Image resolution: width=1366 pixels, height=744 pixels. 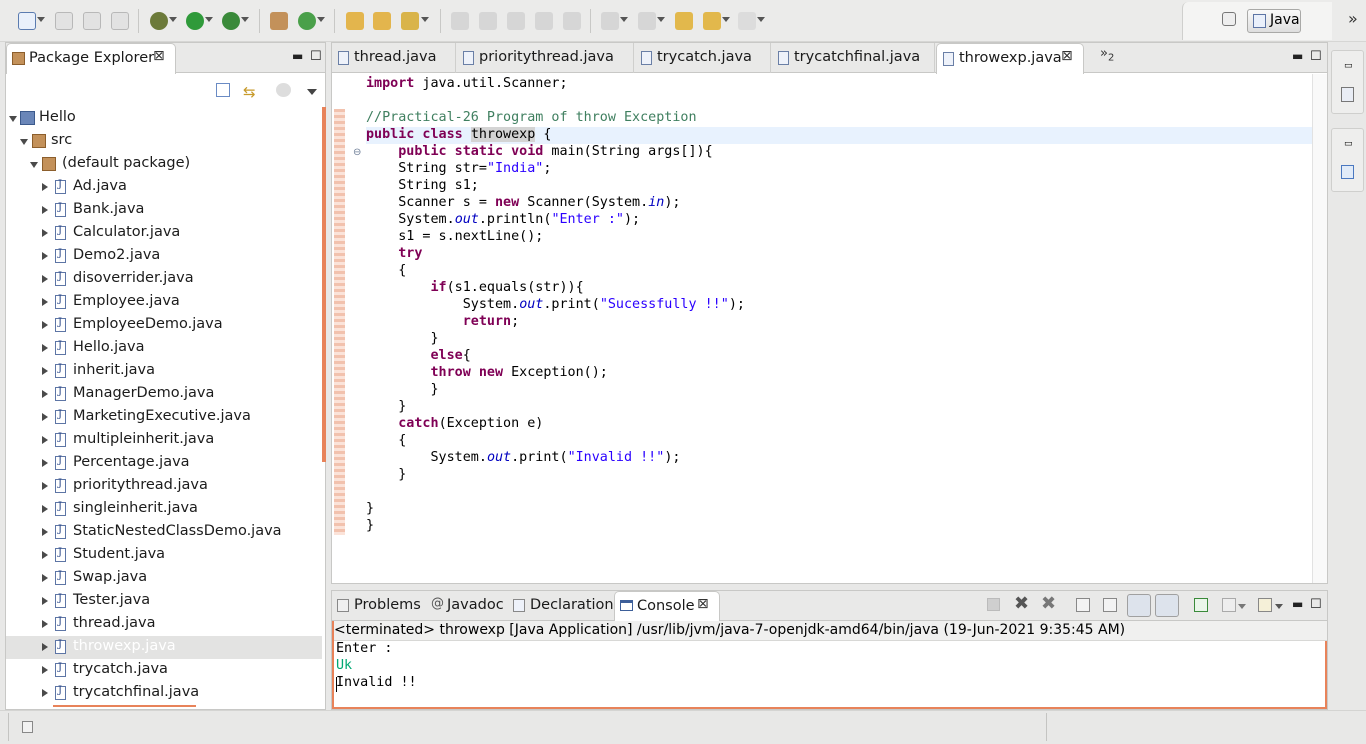 What do you see at coordinates (545, 58) in the screenshot?
I see `tab-prioritythread-java: prioritythread.java` at bounding box center [545, 58].